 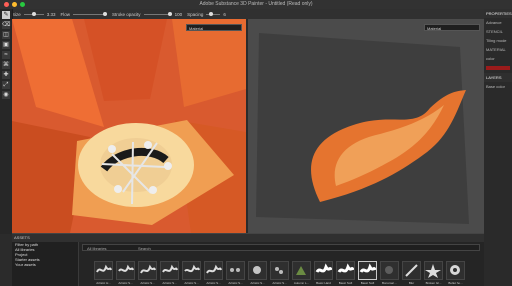 I want to click on size-control: Size 3.33, so click(x=34, y=14).